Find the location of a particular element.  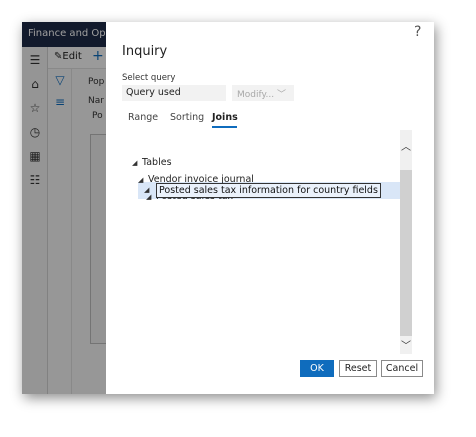

tree-scrollbar: ︿ ﹀ is located at coordinates (406, 242).